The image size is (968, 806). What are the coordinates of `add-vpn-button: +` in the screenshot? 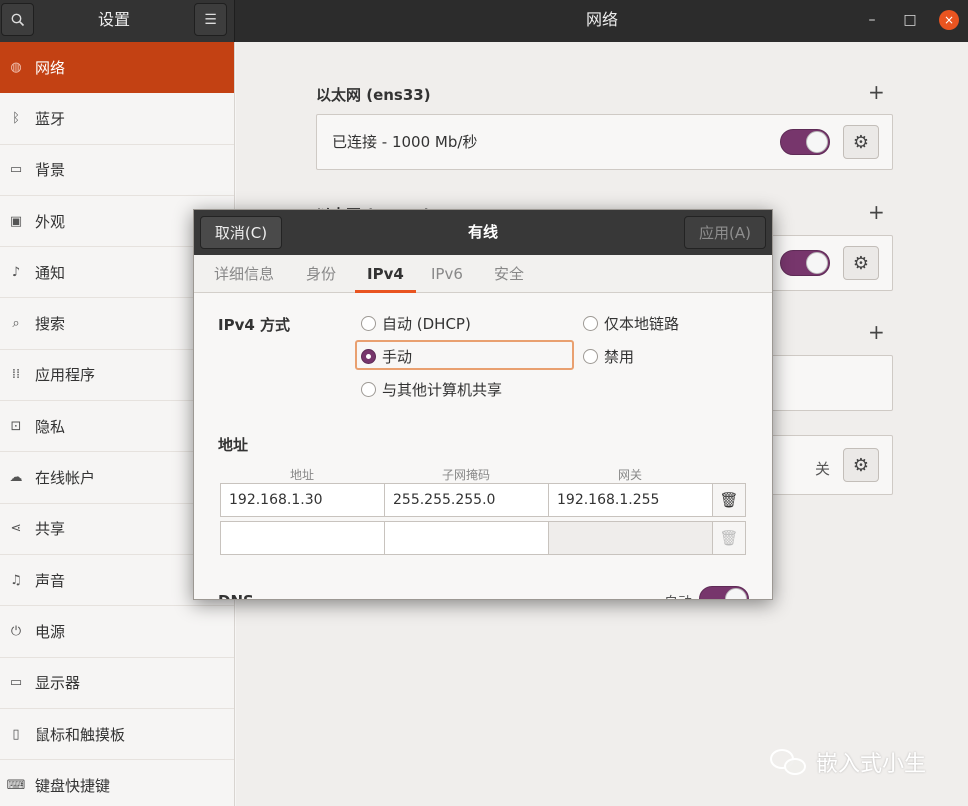 It's located at (876, 332).